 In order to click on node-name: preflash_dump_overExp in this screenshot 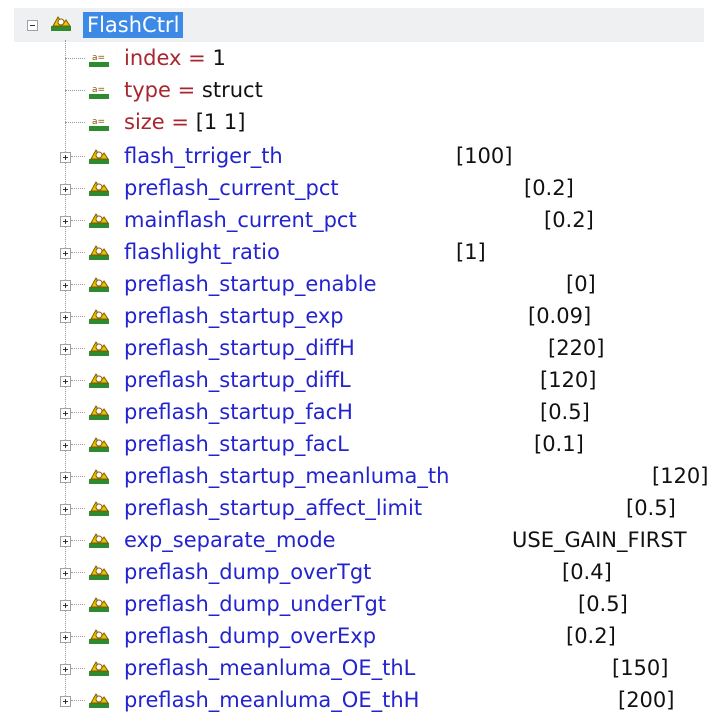, I will do `click(250, 636)`.